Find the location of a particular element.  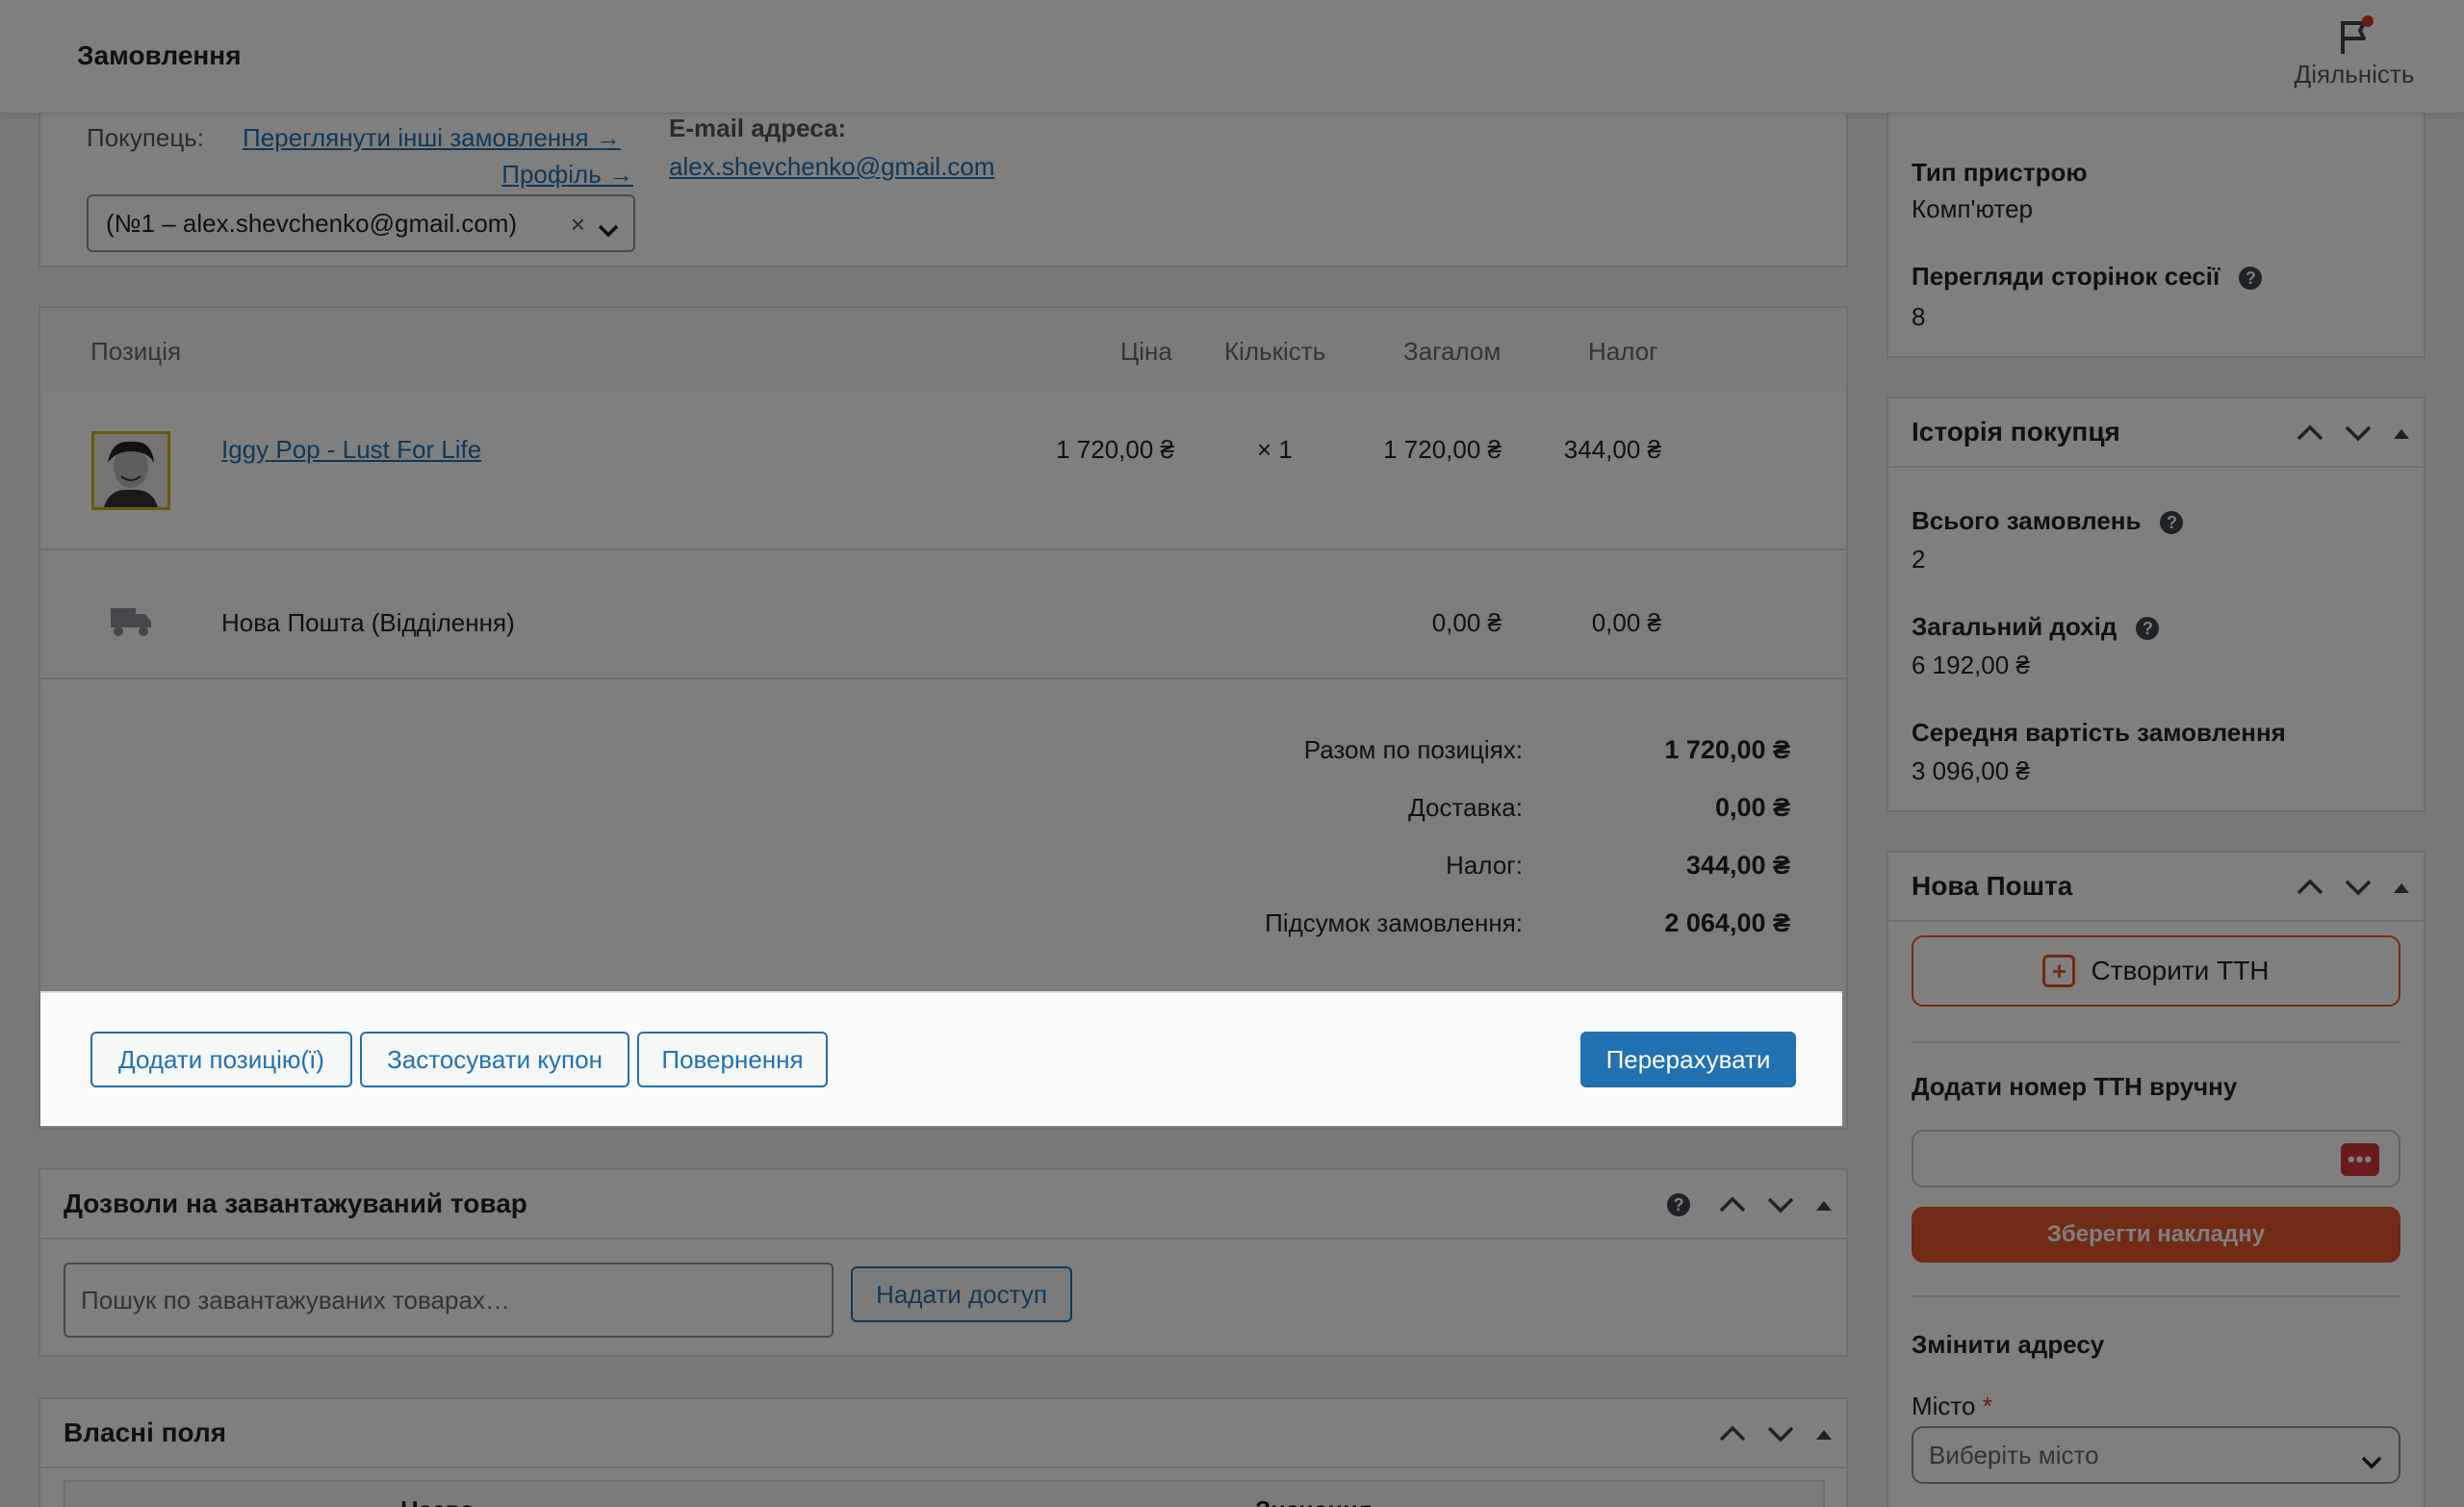

nova-poshta-header: Нова Пошта is located at coordinates (2156, 887).